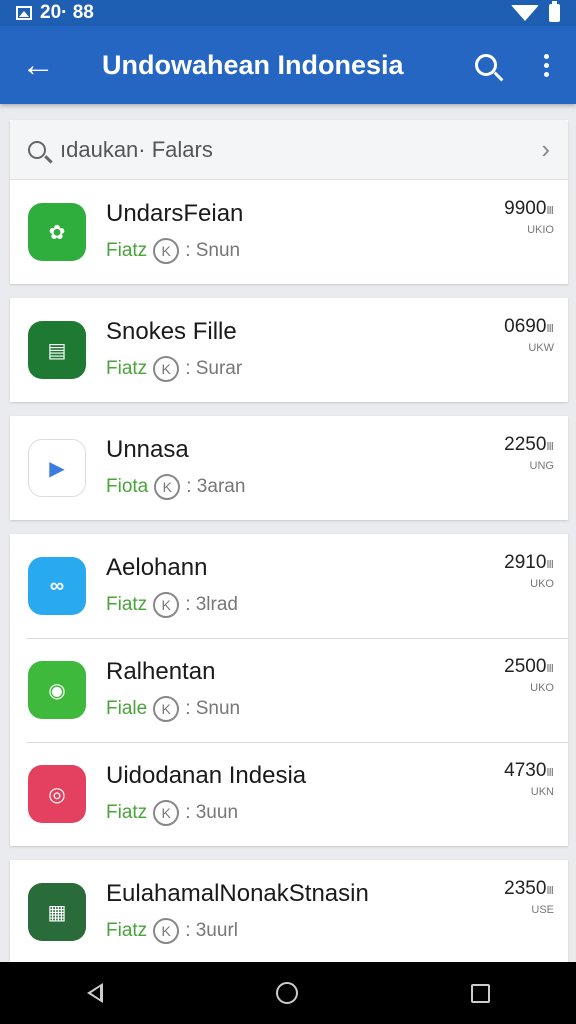  Describe the element at coordinates (175, 213) in the screenshot. I see `item-name: UndarsFeian` at that location.